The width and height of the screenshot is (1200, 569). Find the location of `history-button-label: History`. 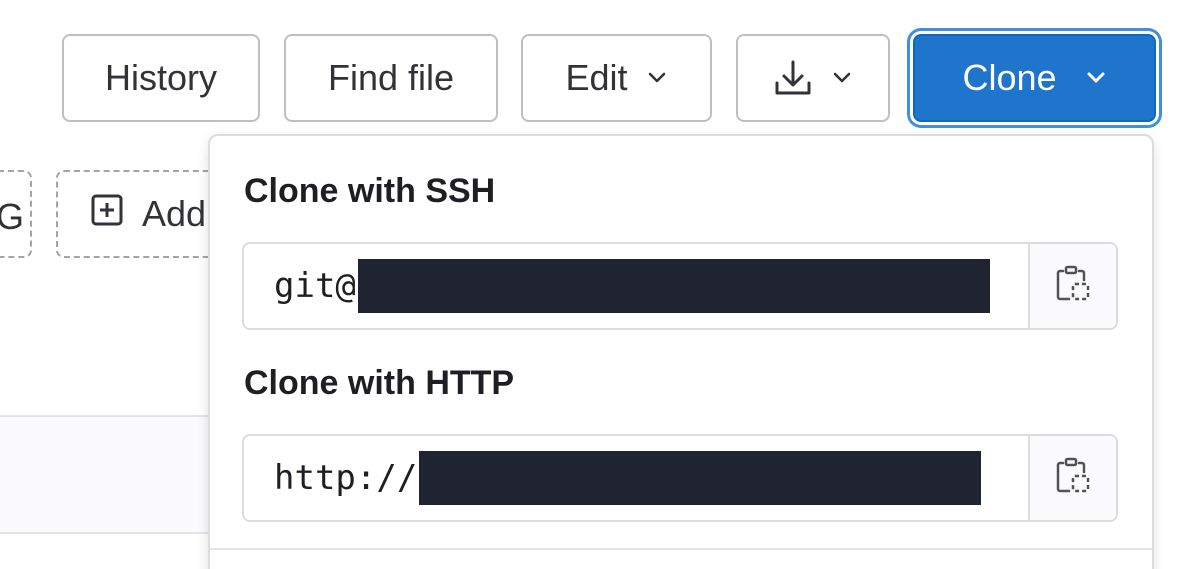

history-button-label: History is located at coordinates (160, 77).